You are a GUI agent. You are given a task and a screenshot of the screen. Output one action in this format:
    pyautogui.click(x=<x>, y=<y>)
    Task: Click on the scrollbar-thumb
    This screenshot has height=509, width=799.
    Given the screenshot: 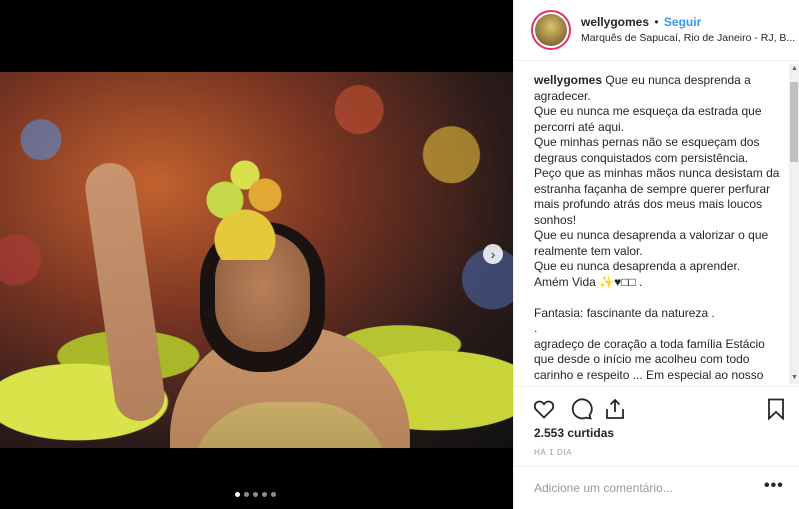 What is the action you would take?
    pyautogui.click(x=794, y=122)
    